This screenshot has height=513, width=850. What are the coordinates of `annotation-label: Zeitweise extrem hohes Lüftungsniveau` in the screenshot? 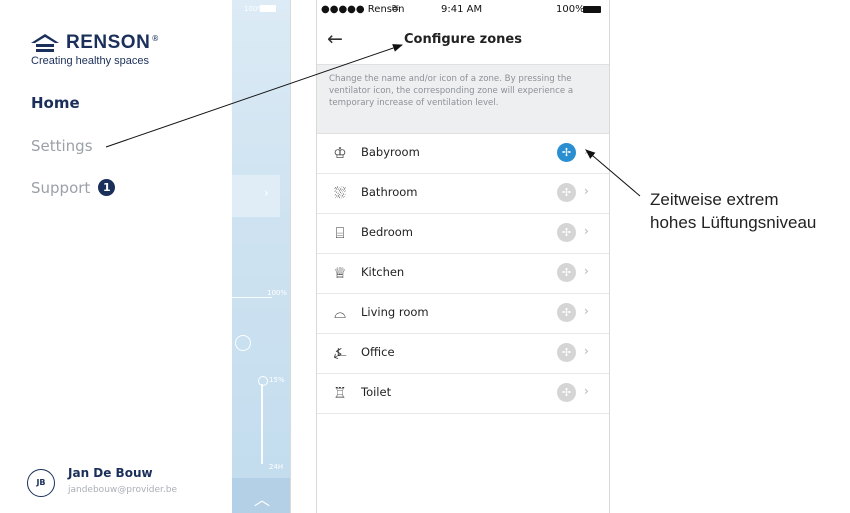 It's located at (733, 211).